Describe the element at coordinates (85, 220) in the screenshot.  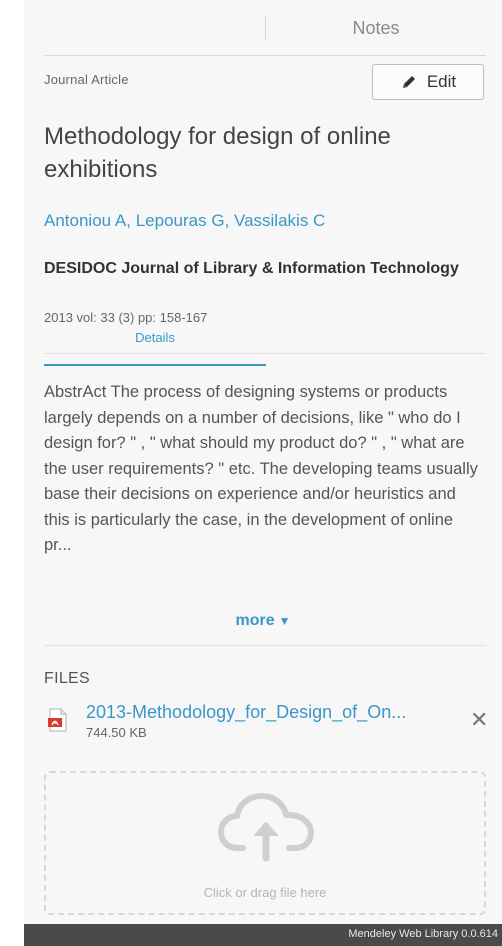
I see `author-link: Antoniou A` at that location.